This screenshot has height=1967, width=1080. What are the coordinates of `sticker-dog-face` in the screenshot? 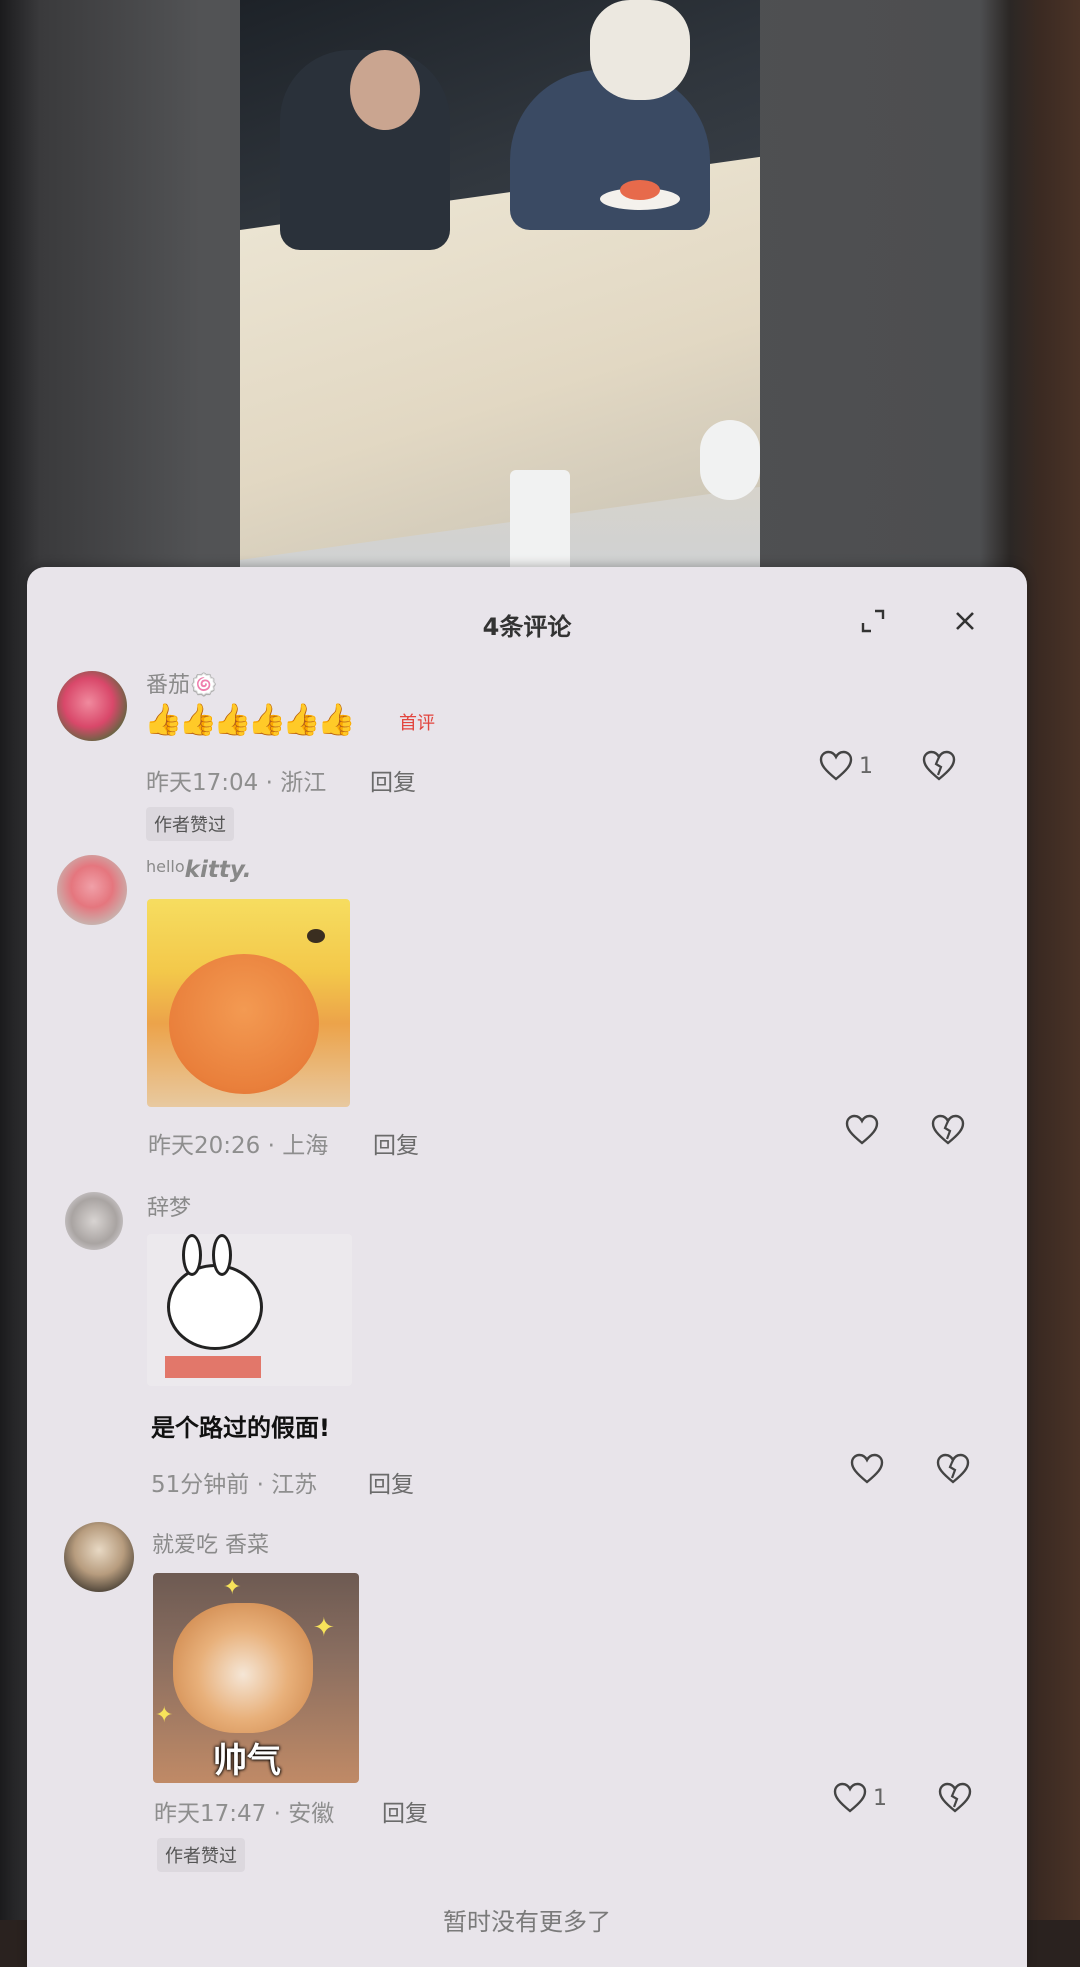 It's located at (243, 1668).